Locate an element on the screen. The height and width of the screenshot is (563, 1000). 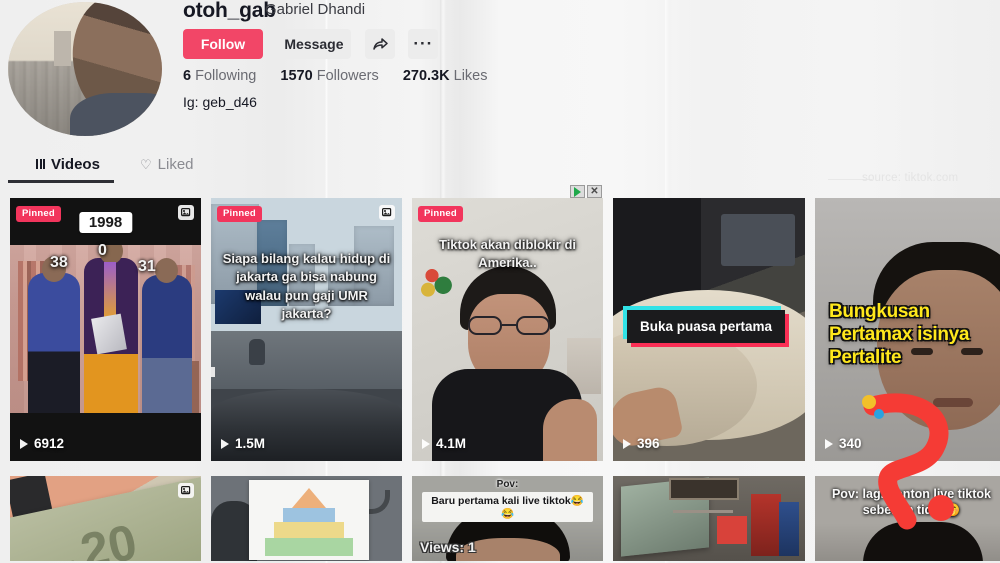
following-count: 6 is located at coordinates (187, 76).